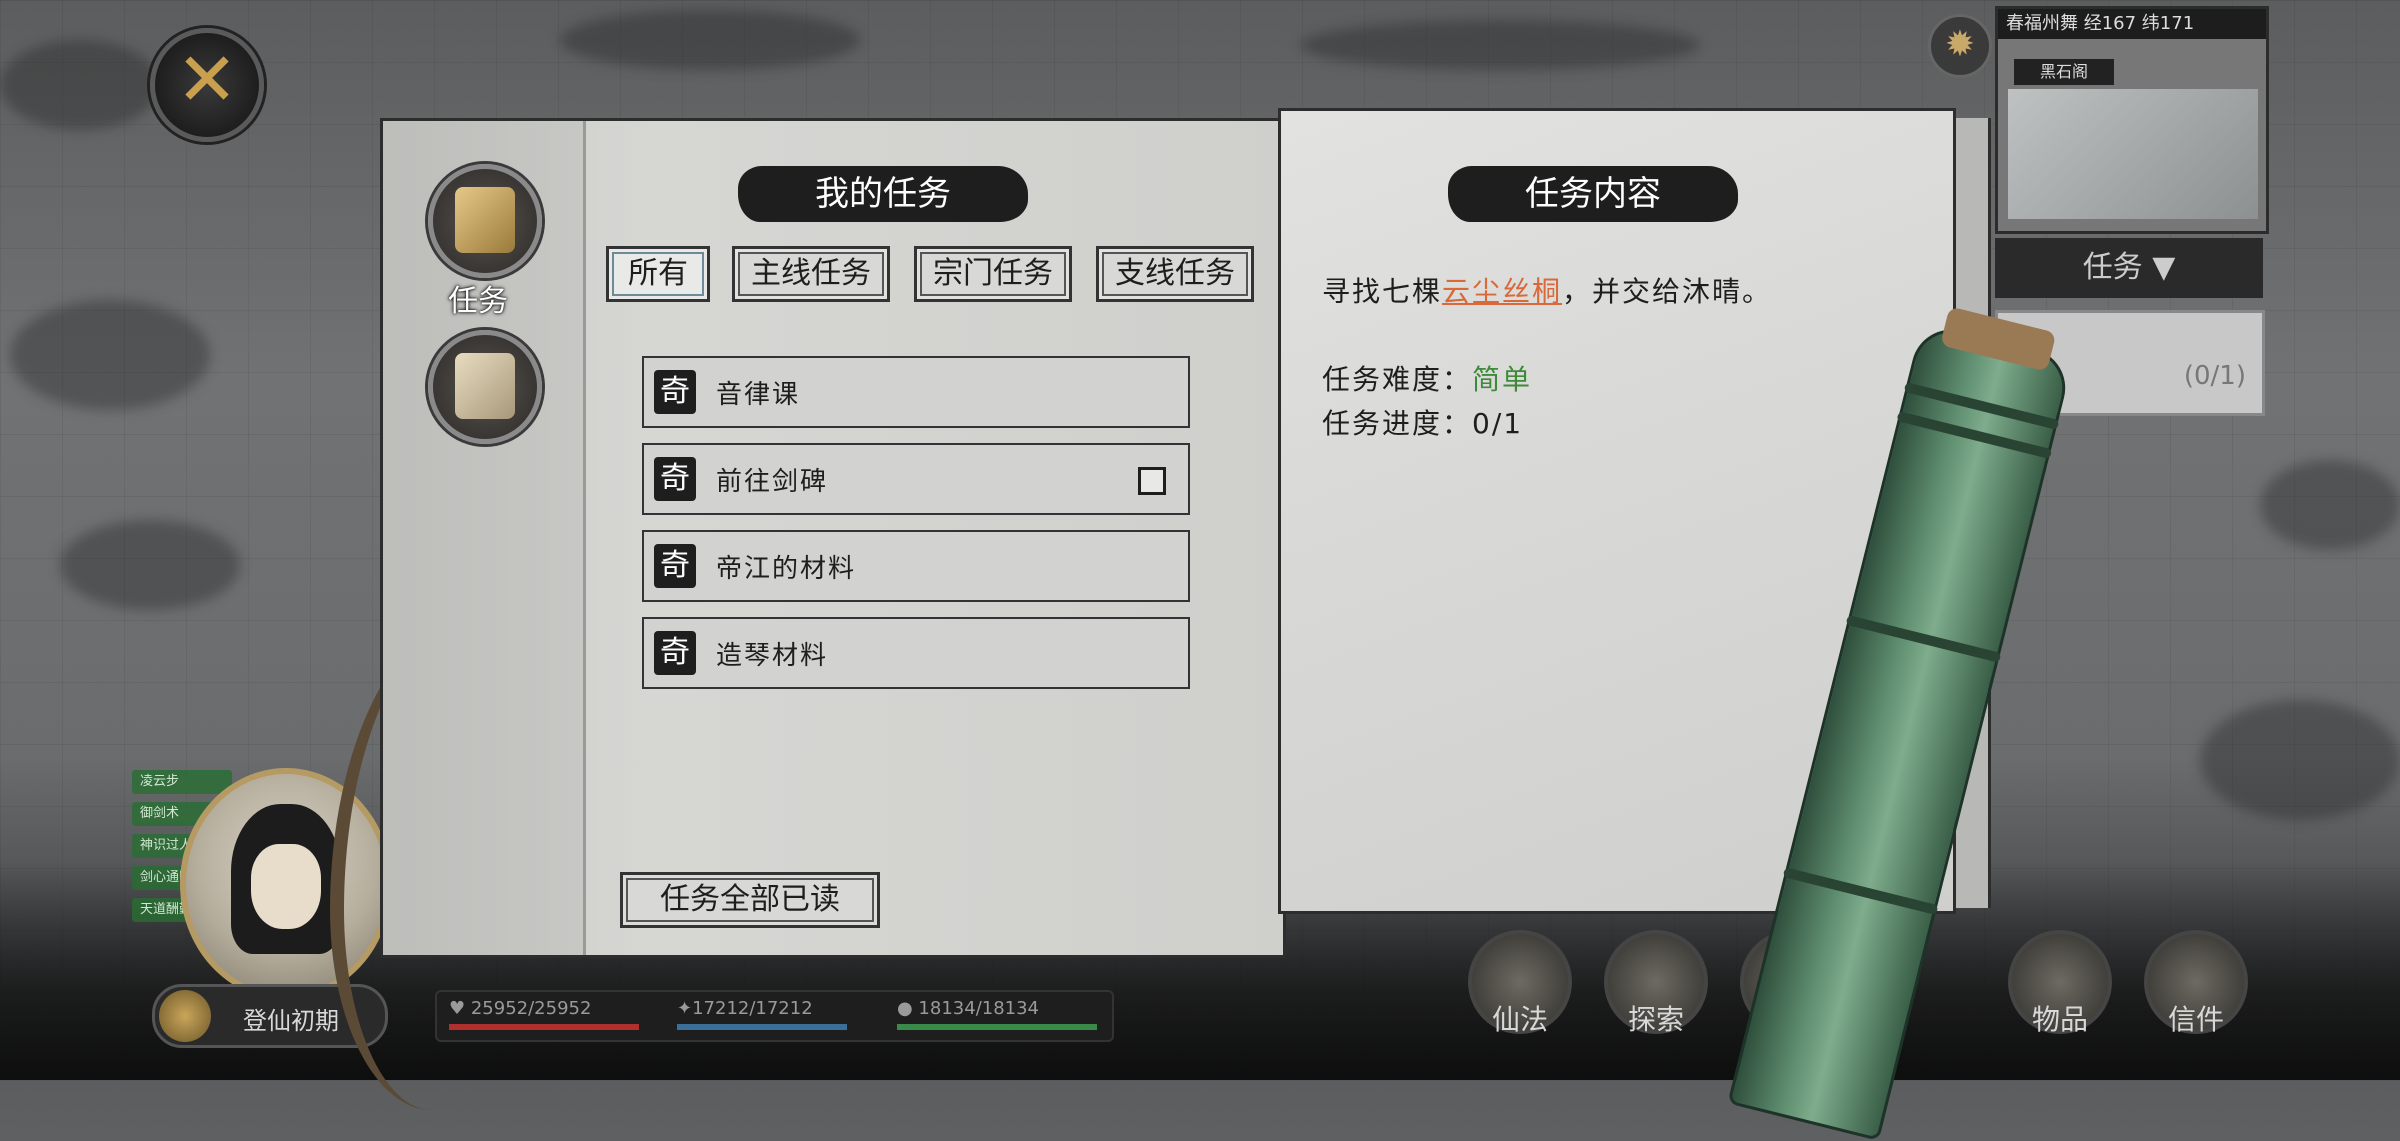 This screenshot has width=2400, height=1141. I want to click on difficulty-value: 简单, so click(1502, 379).